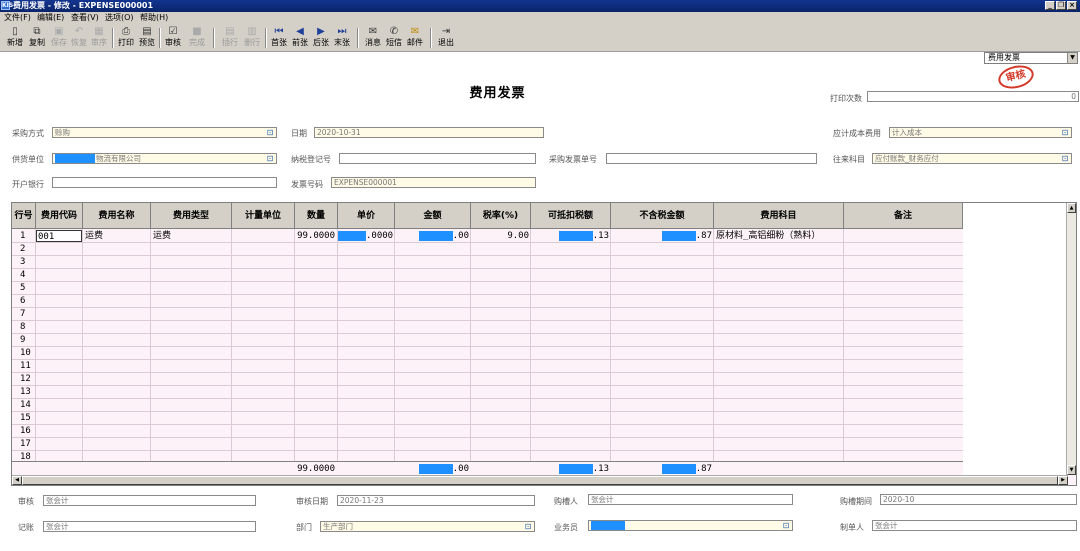 This screenshot has width=1080, height=551. What do you see at coordinates (252, 38) in the screenshot?
I see `delete-row-button: ▥ 删行` at bounding box center [252, 38].